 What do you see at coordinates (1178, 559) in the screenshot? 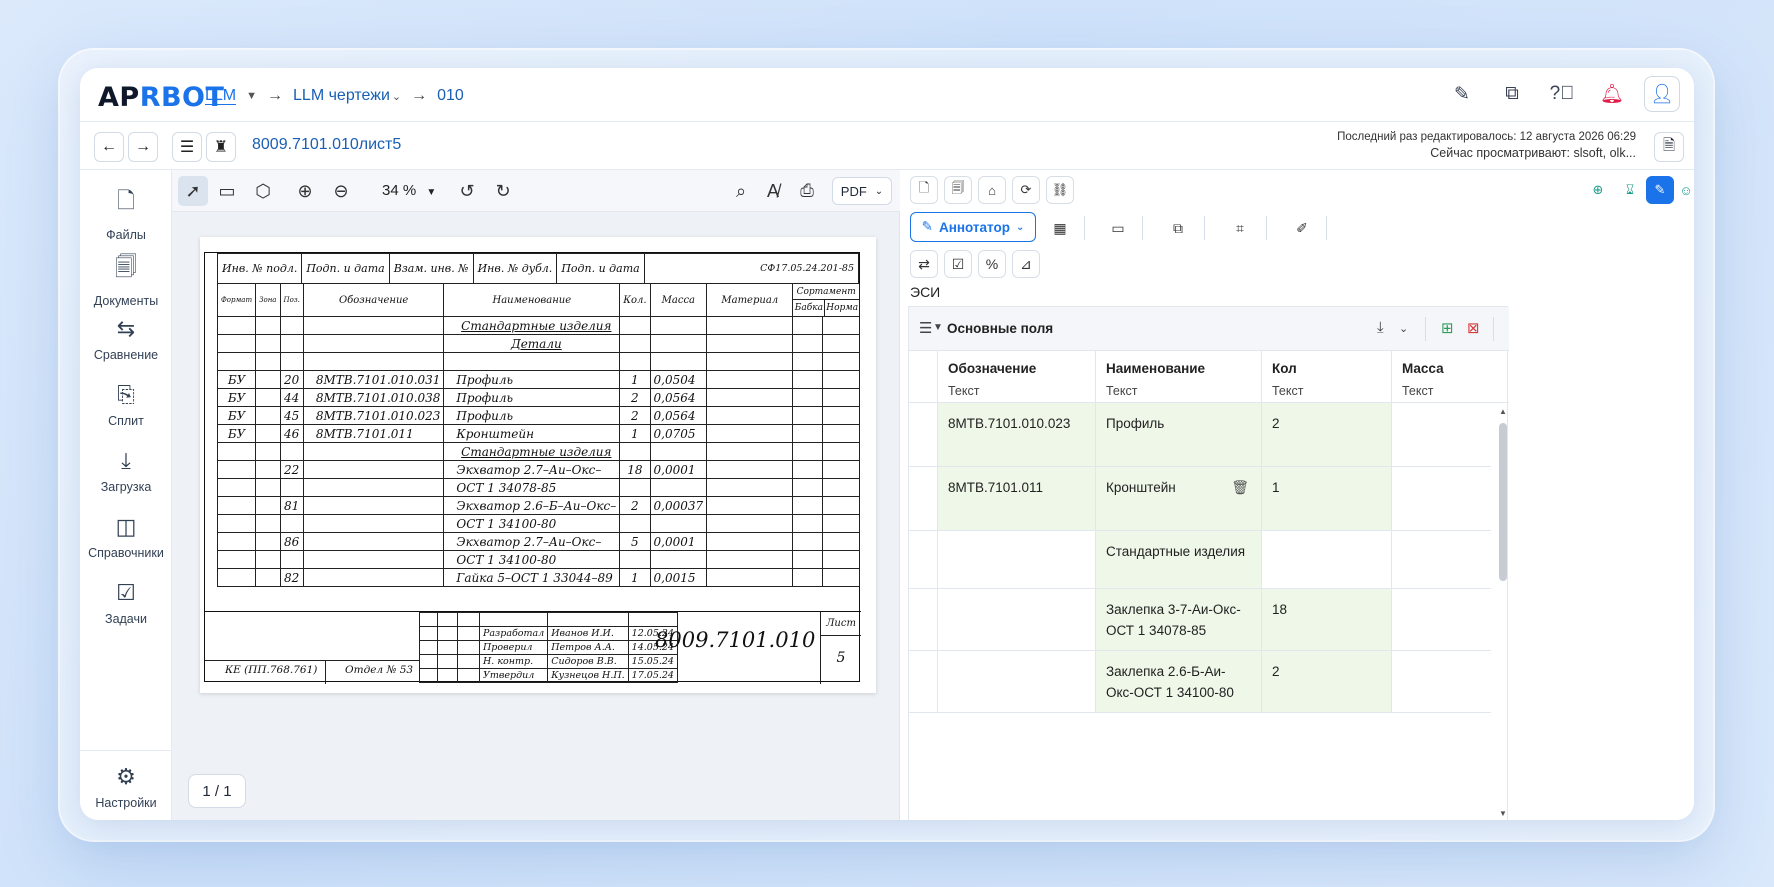
I see `cell-name: Стандартные изделия` at bounding box center [1178, 559].